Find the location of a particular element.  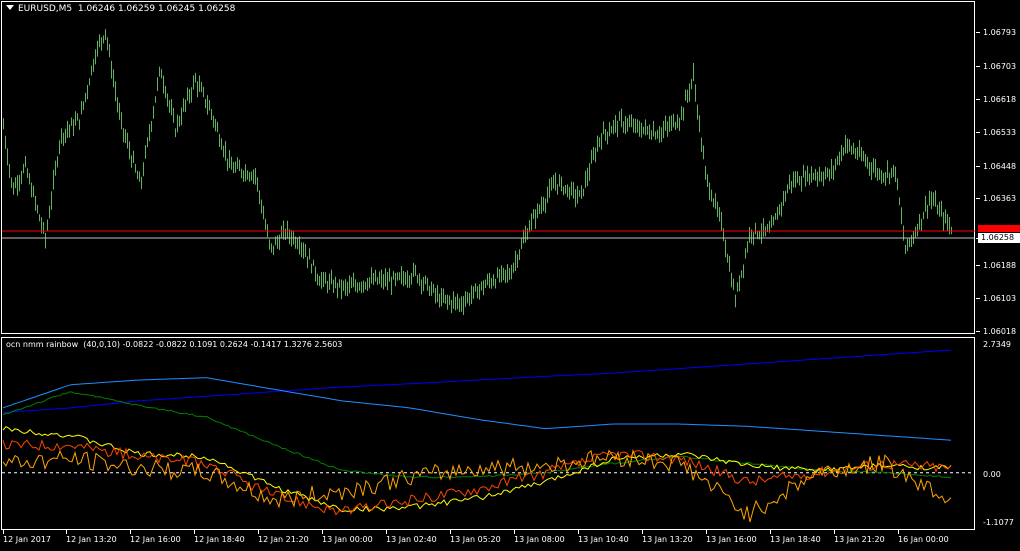

current-price-tag: 1.06258 is located at coordinates (999, 238).